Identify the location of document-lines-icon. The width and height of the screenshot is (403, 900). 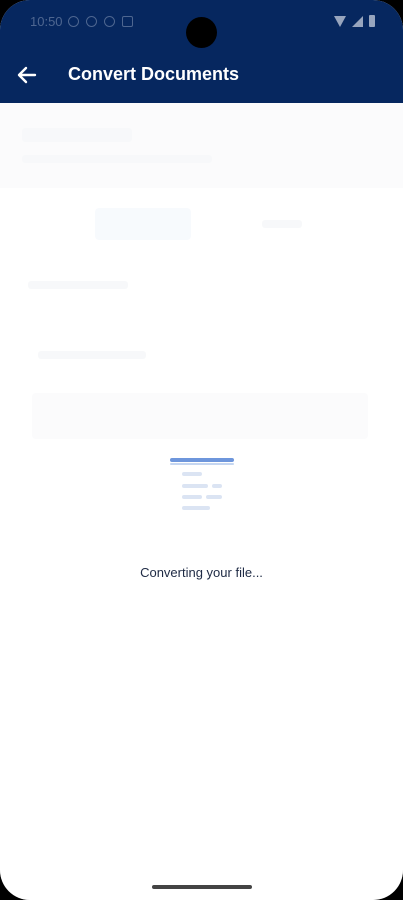
(202, 486).